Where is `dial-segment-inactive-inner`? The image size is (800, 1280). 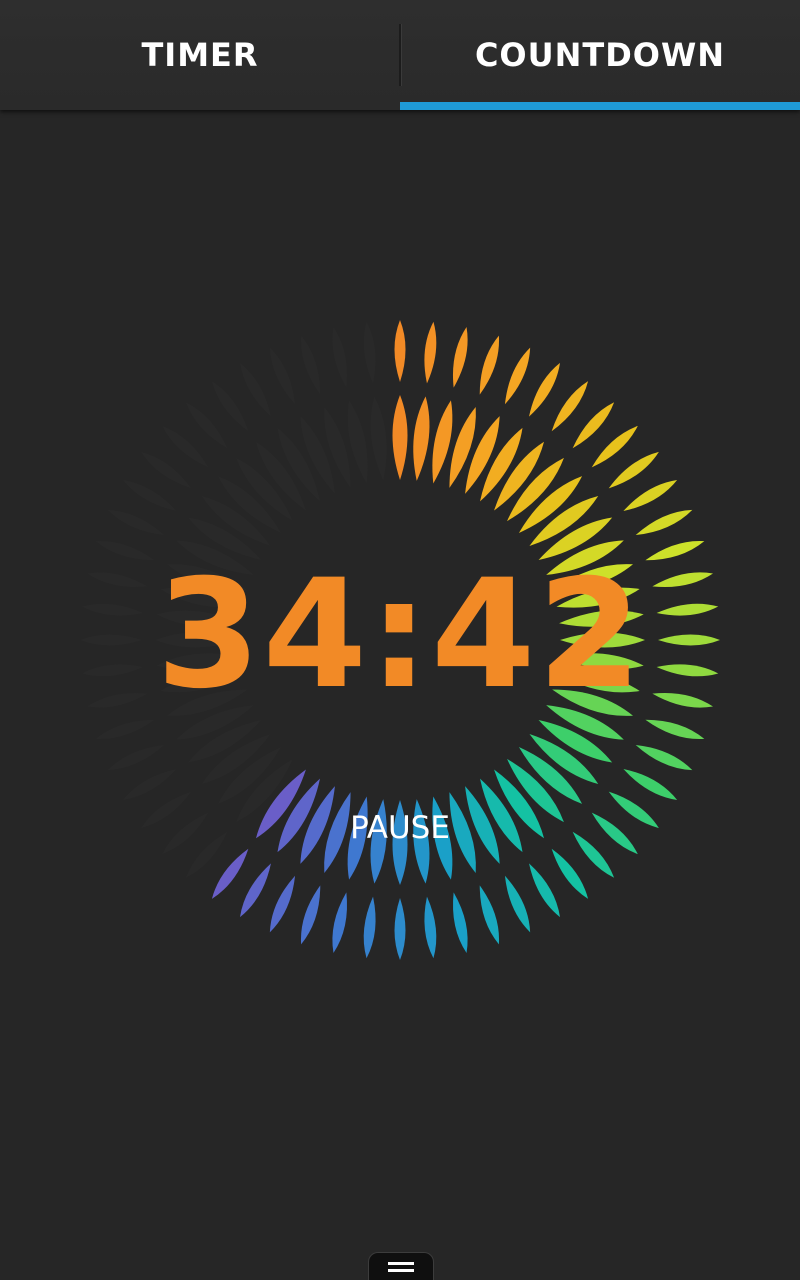
dial-segment-inactive-inner is located at coordinates (378, 438).